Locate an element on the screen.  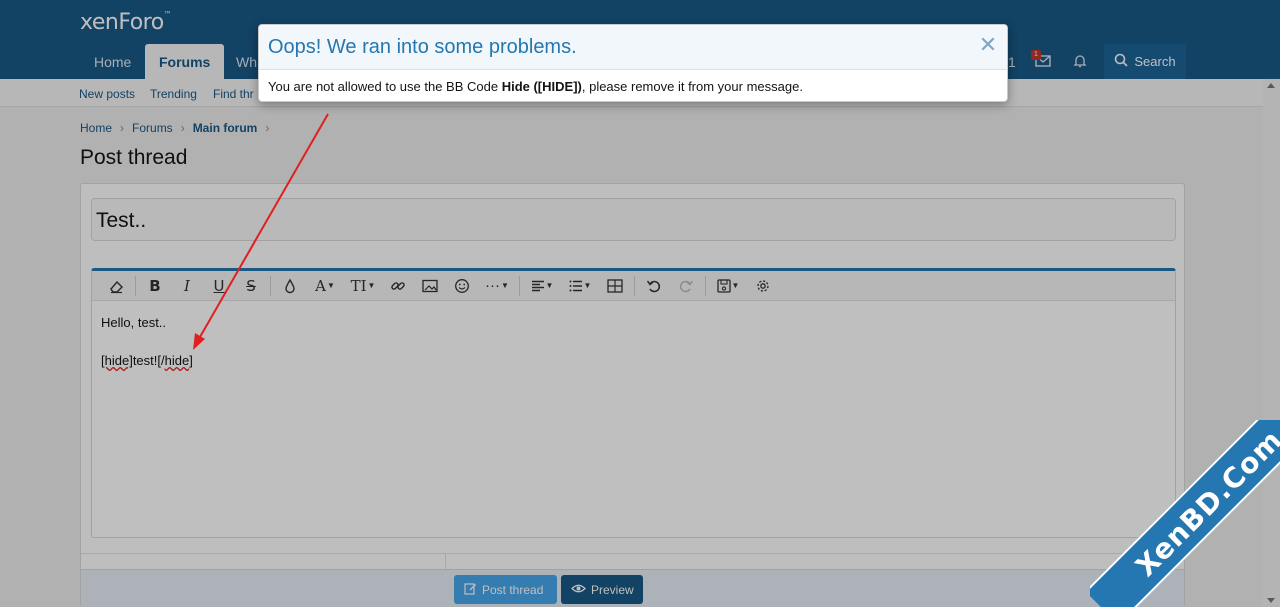
watermark-corner: XenBD.Com is located at coordinates (1185, 513).